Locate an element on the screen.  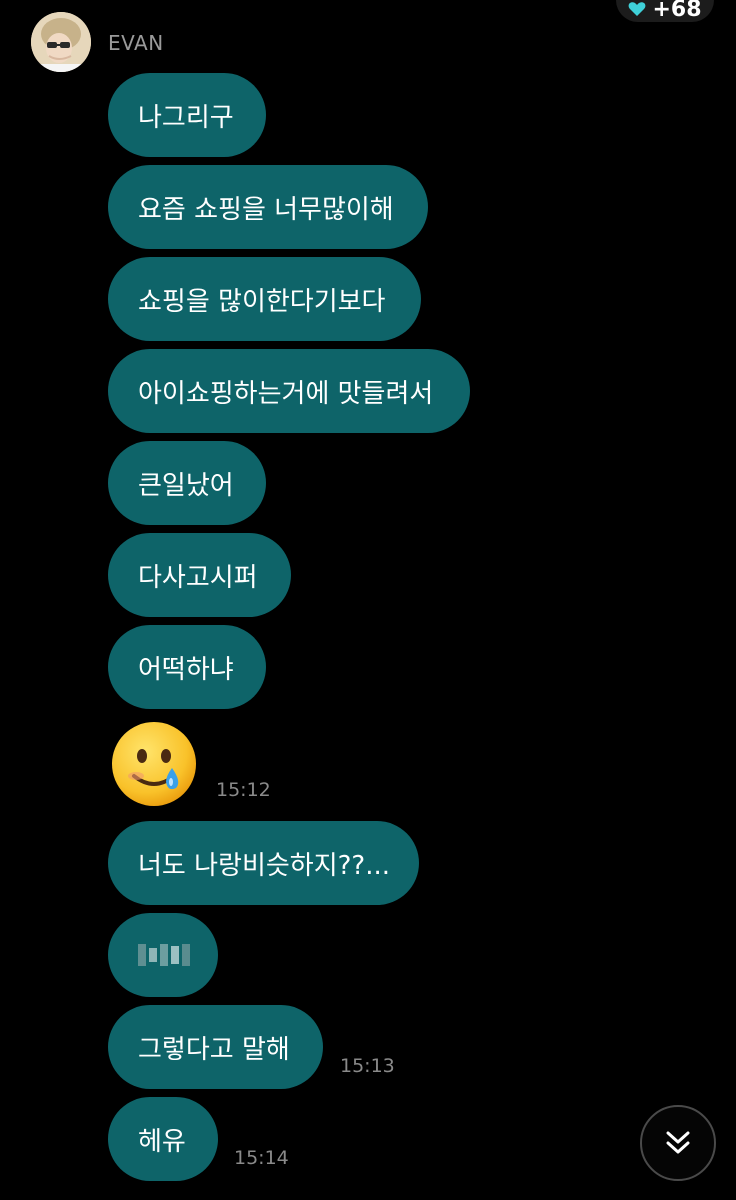
message-bubble: 쇼핑을 많이한다기보다 is located at coordinates (264, 299).